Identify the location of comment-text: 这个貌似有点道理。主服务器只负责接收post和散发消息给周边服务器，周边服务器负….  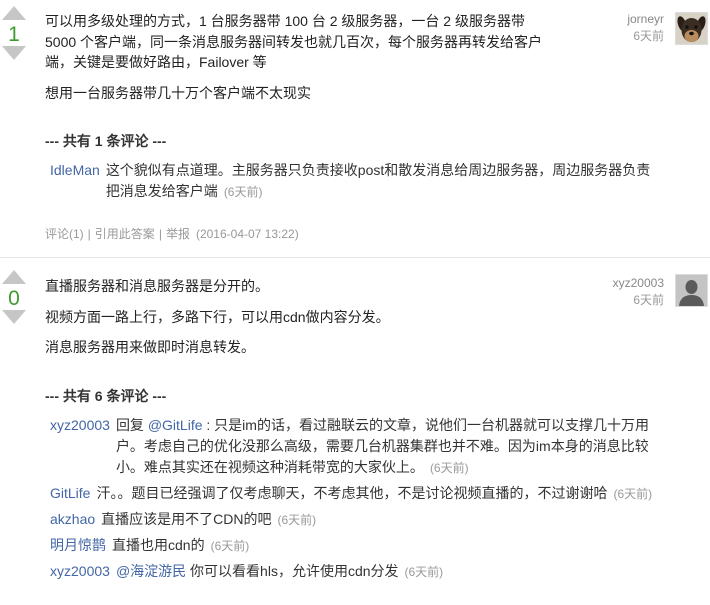
(378, 180).